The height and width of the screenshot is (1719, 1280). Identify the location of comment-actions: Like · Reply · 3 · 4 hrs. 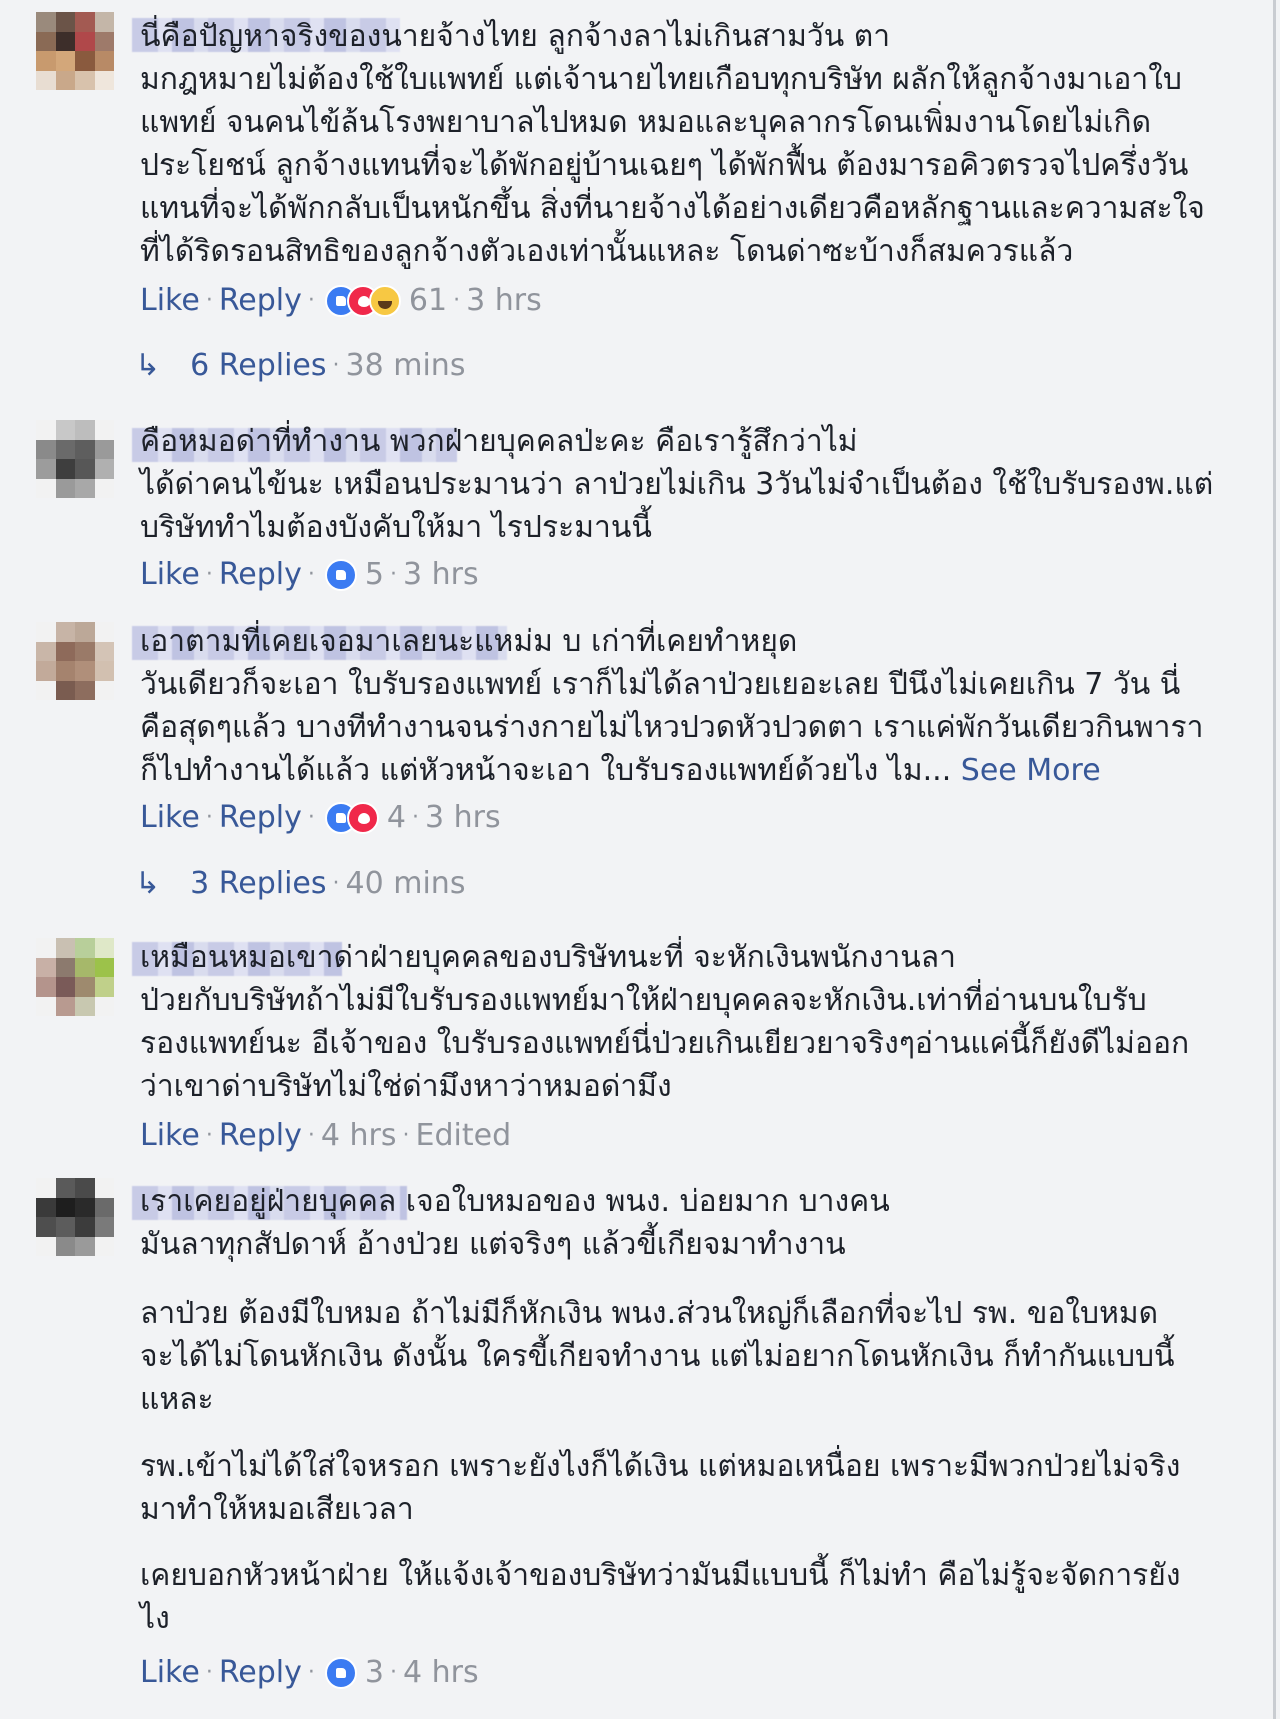
(309, 1673).